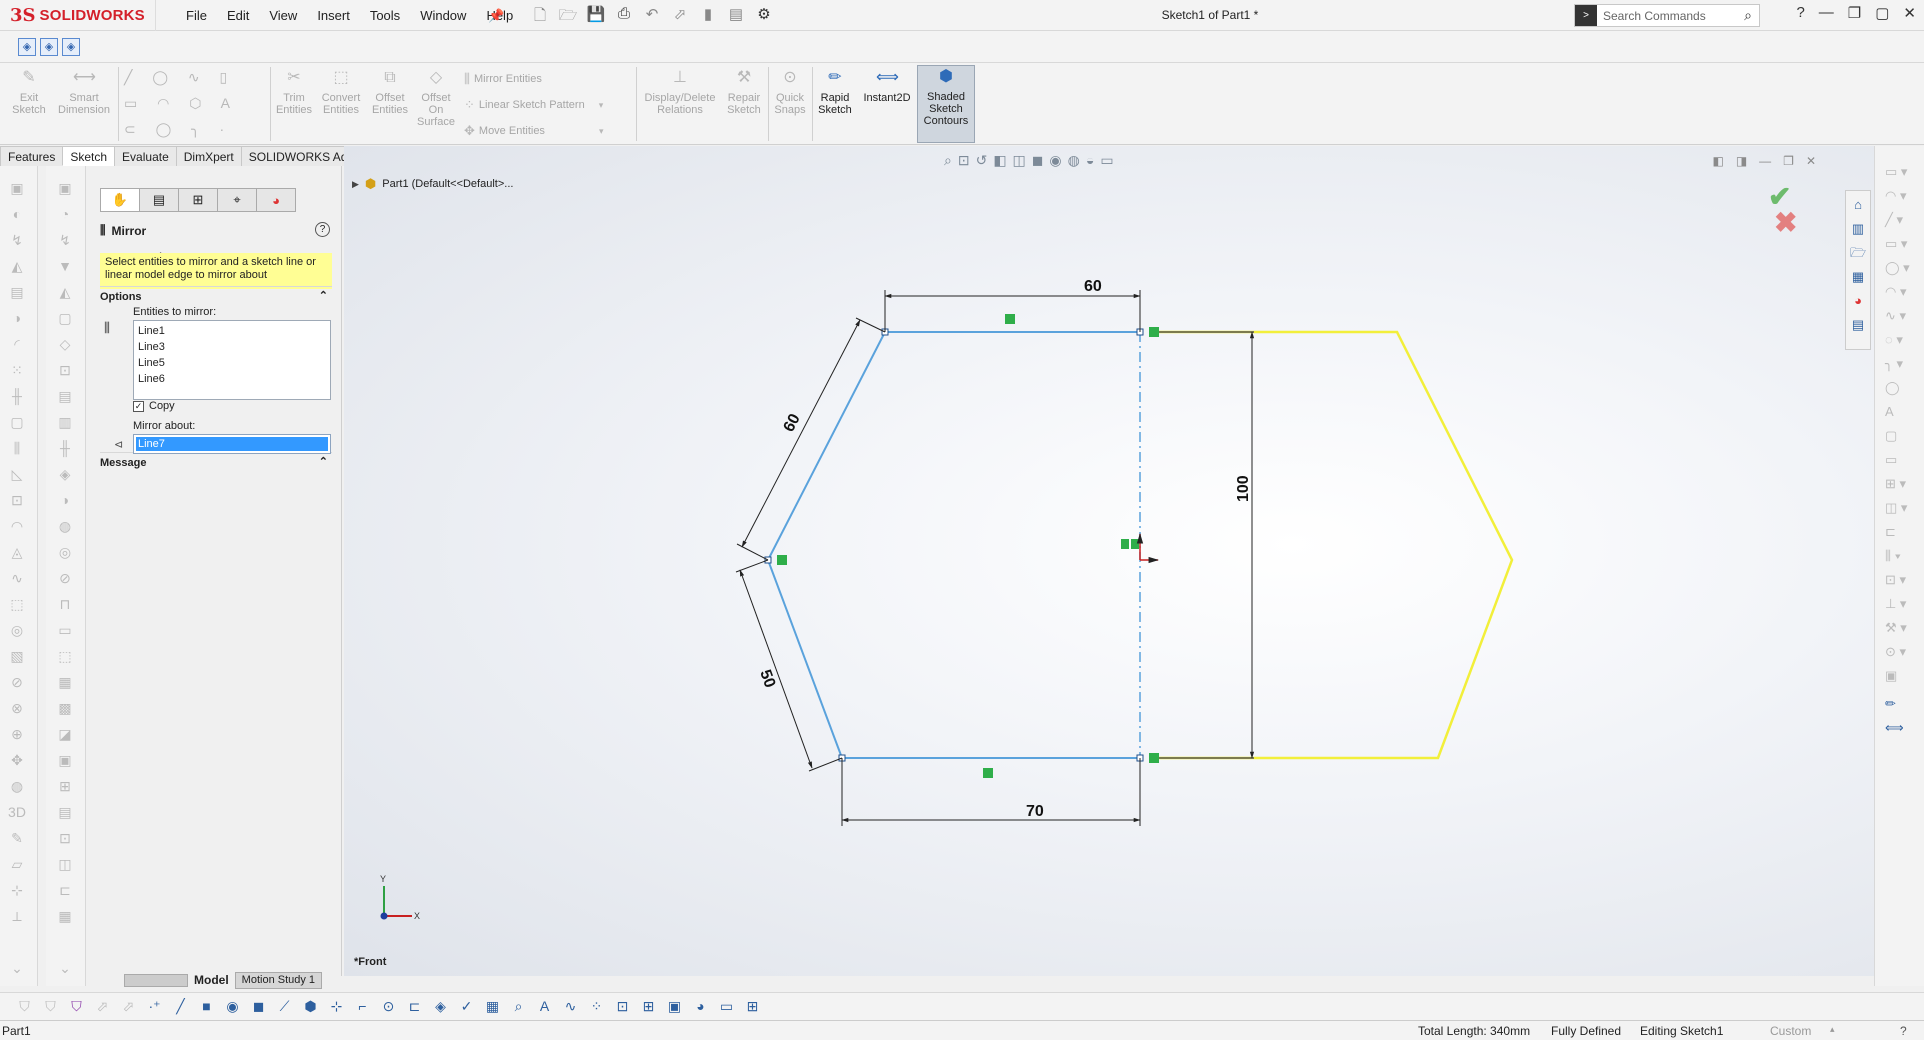 This screenshot has height=1040, width=1924. What do you see at coordinates (89, 156) in the screenshot?
I see `tab-sketch: Sketch` at bounding box center [89, 156].